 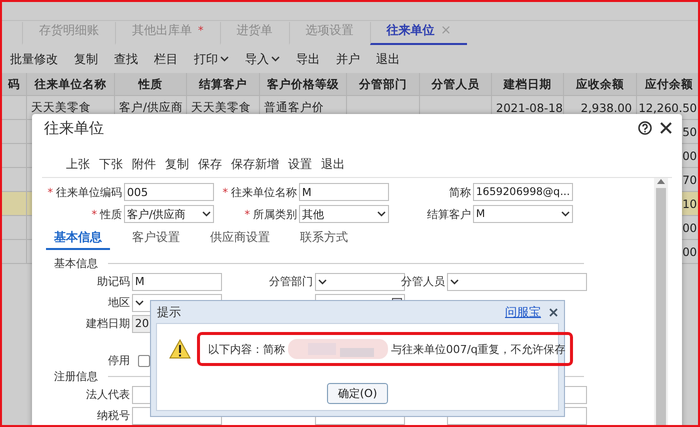 What do you see at coordinates (76, 376) in the screenshot?
I see `section-title: 注册信息` at bounding box center [76, 376].